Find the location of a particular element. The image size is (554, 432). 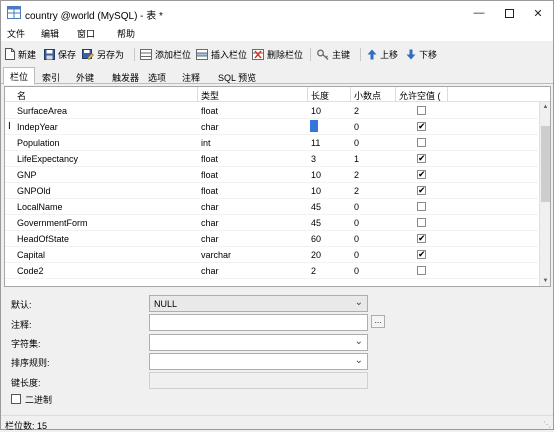

table-row: Population int 11 0 is located at coordinates (271, 143).